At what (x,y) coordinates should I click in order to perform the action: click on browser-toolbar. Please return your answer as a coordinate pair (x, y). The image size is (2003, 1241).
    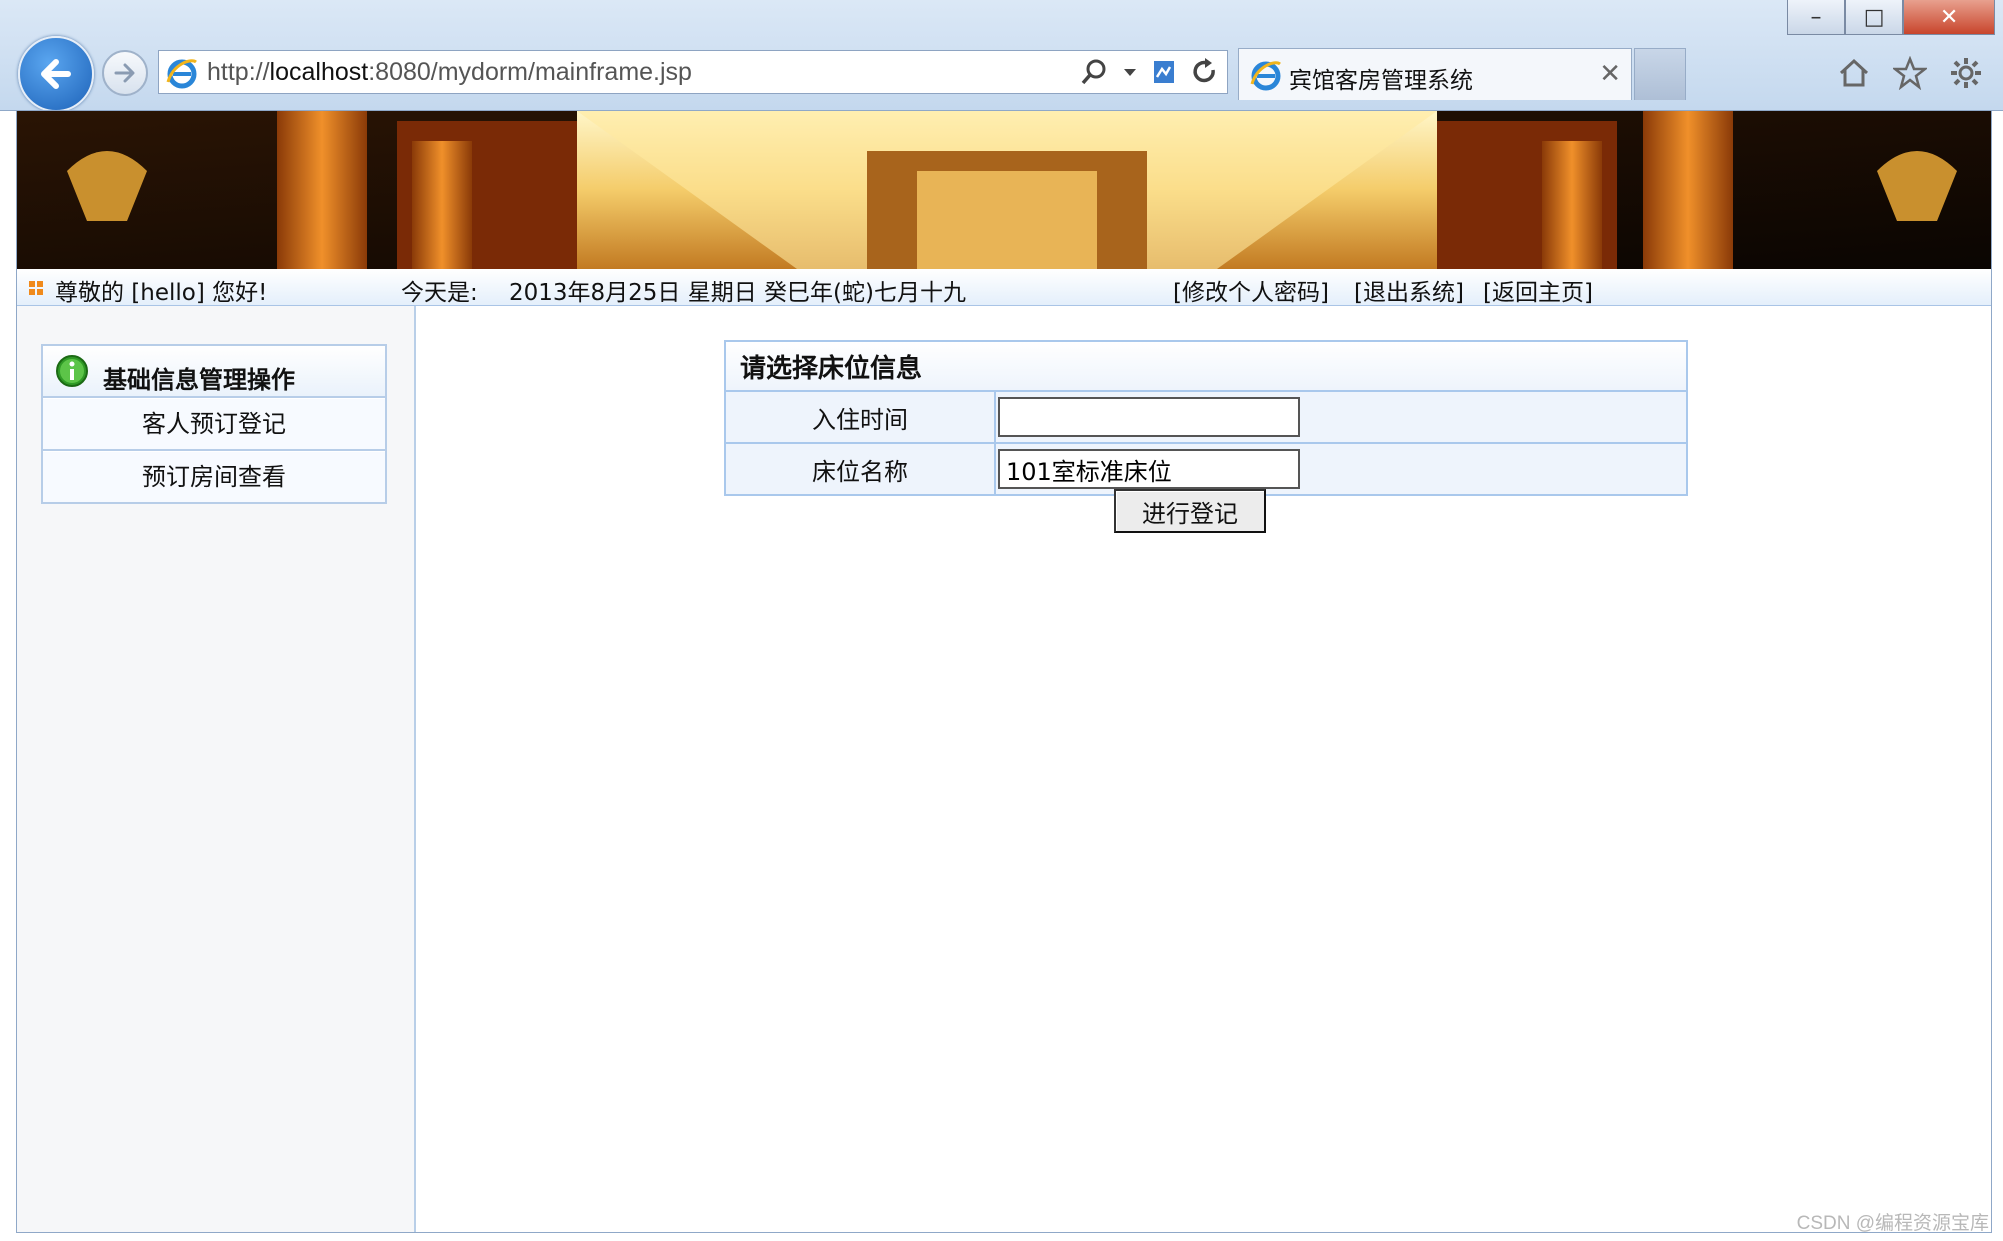
    Looking at the image, I should click on (1910, 73).